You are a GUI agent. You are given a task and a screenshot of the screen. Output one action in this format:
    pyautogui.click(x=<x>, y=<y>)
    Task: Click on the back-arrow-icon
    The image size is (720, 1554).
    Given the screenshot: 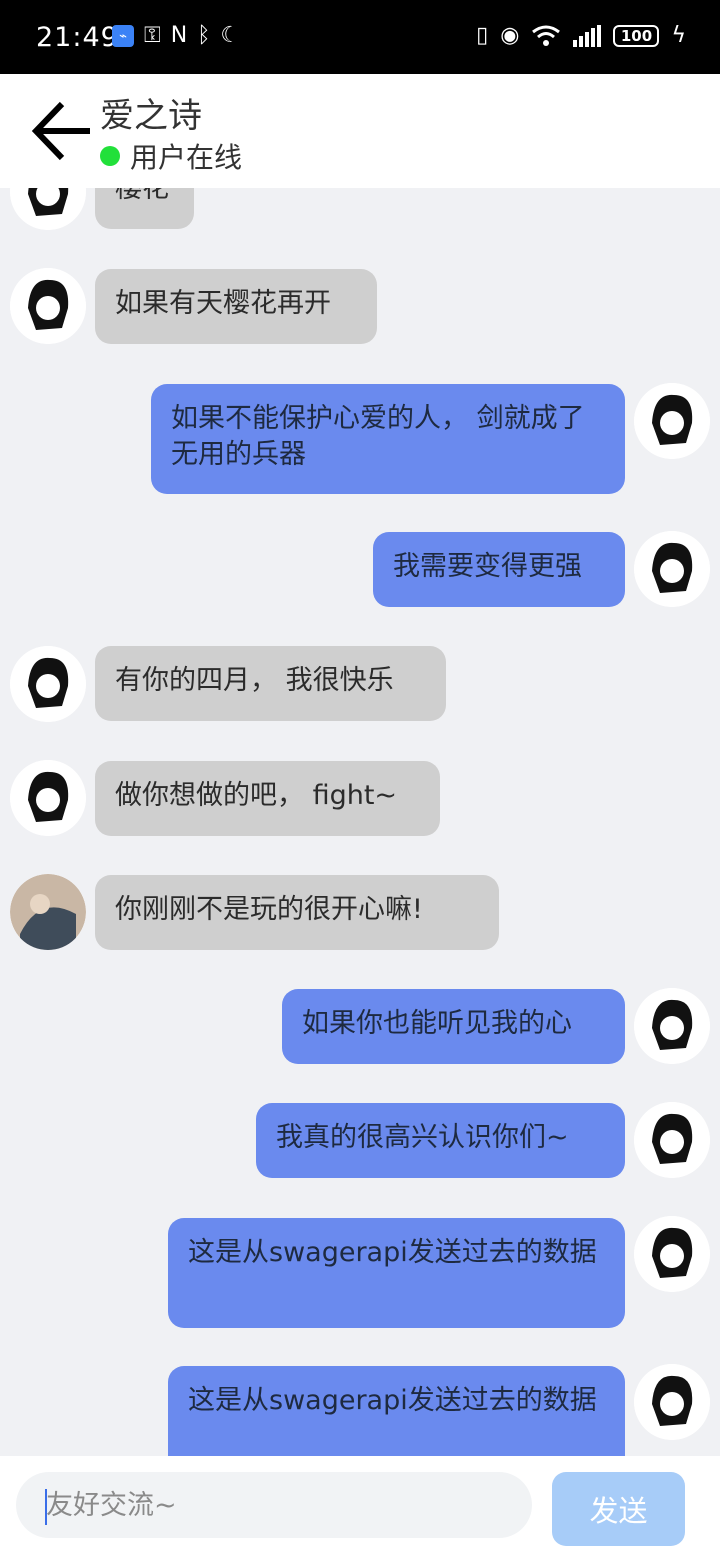 What is the action you would take?
    pyautogui.click(x=62, y=131)
    